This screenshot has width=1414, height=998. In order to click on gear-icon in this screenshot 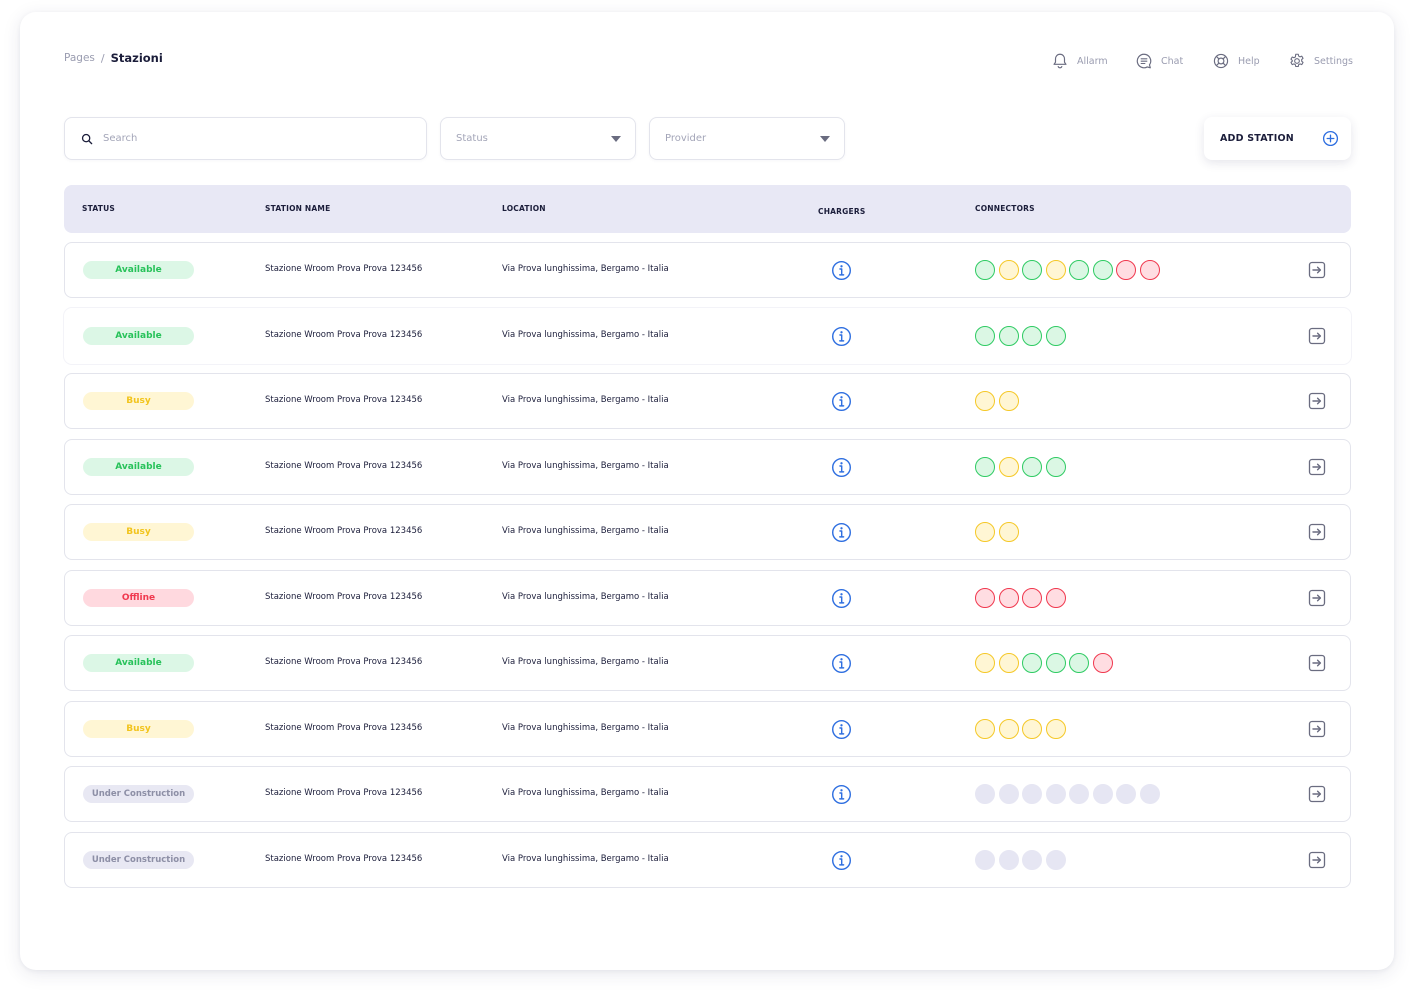, I will do `click(1297, 60)`.